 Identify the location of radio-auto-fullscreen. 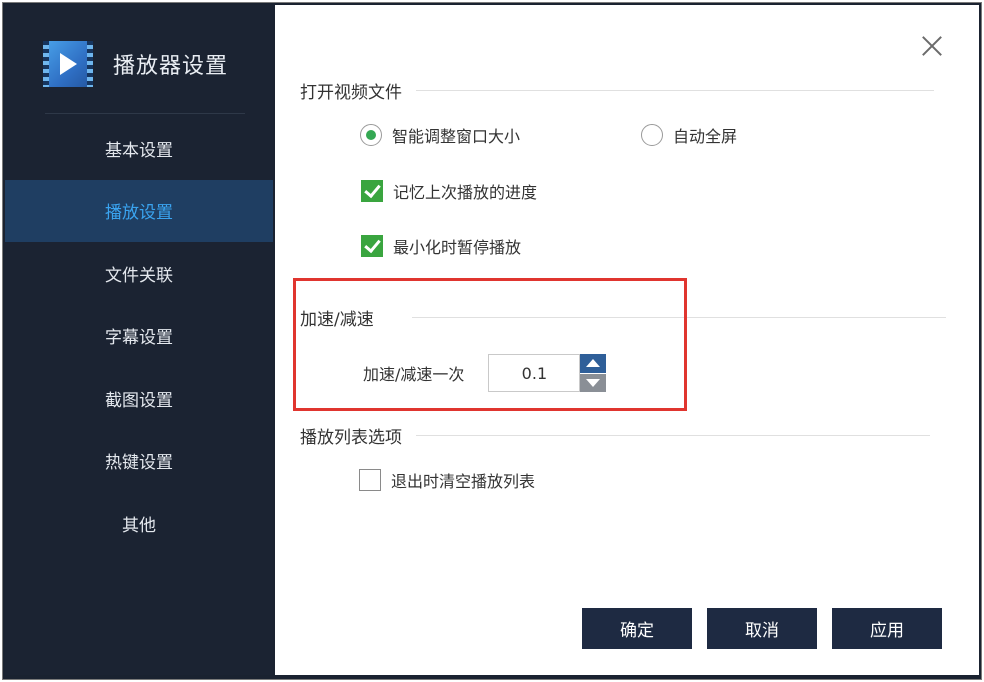
(652, 135).